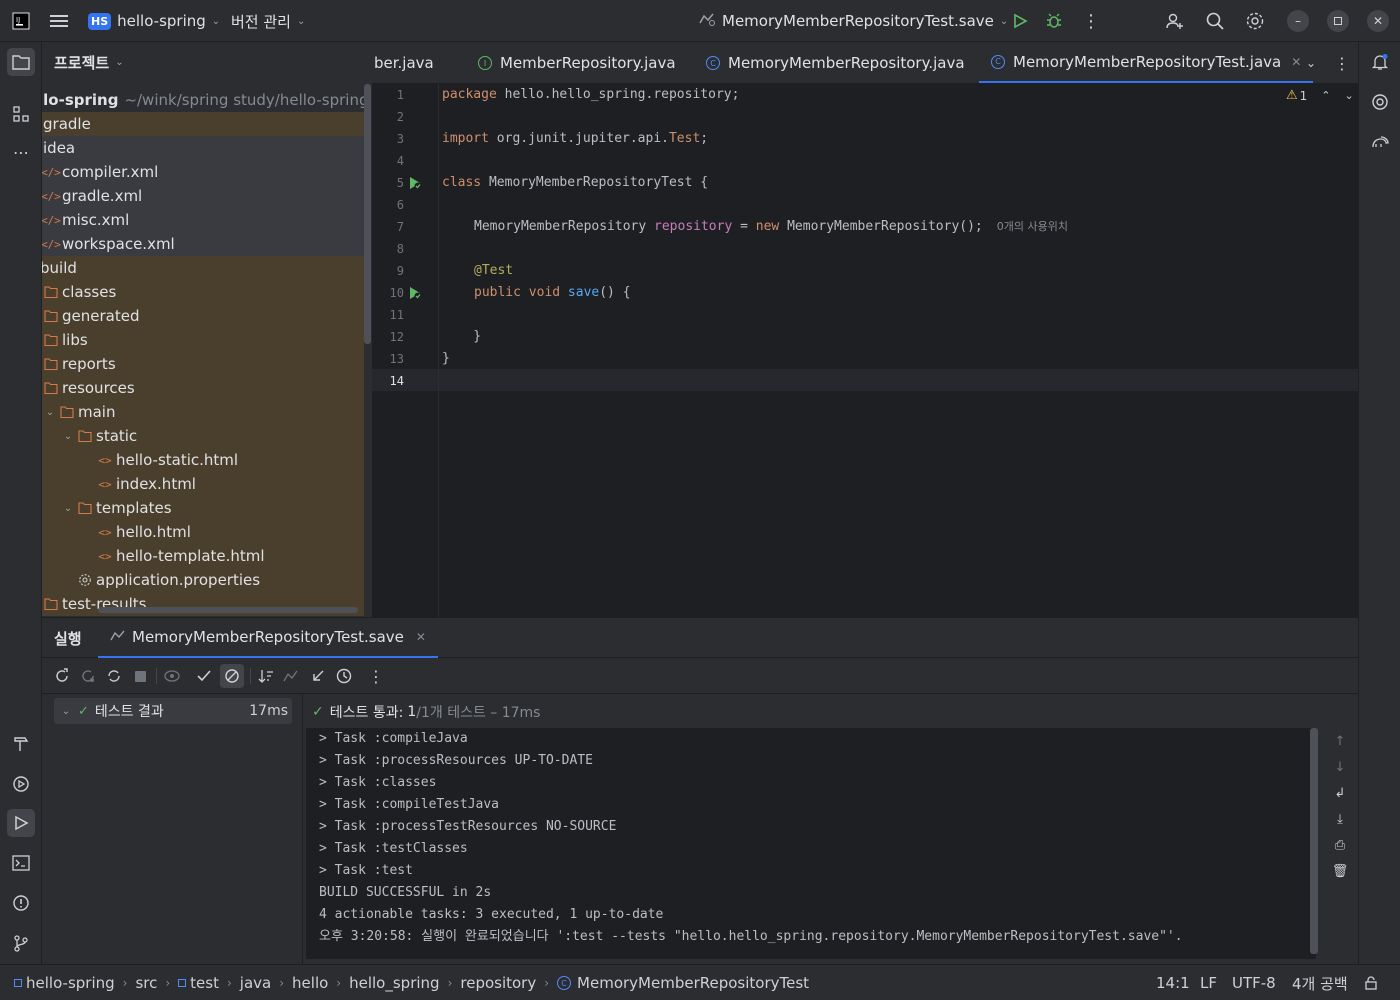  What do you see at coordinates (1380, 142) in the screenshot?
I see `gradle-elephant-icon` at bounding box center [1380, 142].